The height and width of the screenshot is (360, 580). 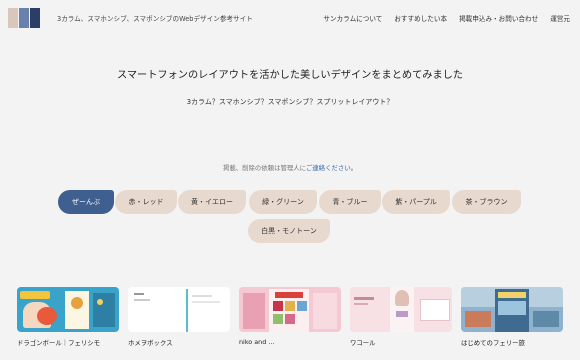 What do you see at coordinates (401, 342) in the screenshot?
I see `card-caption: ワコール` at bounding box center [401, 342].